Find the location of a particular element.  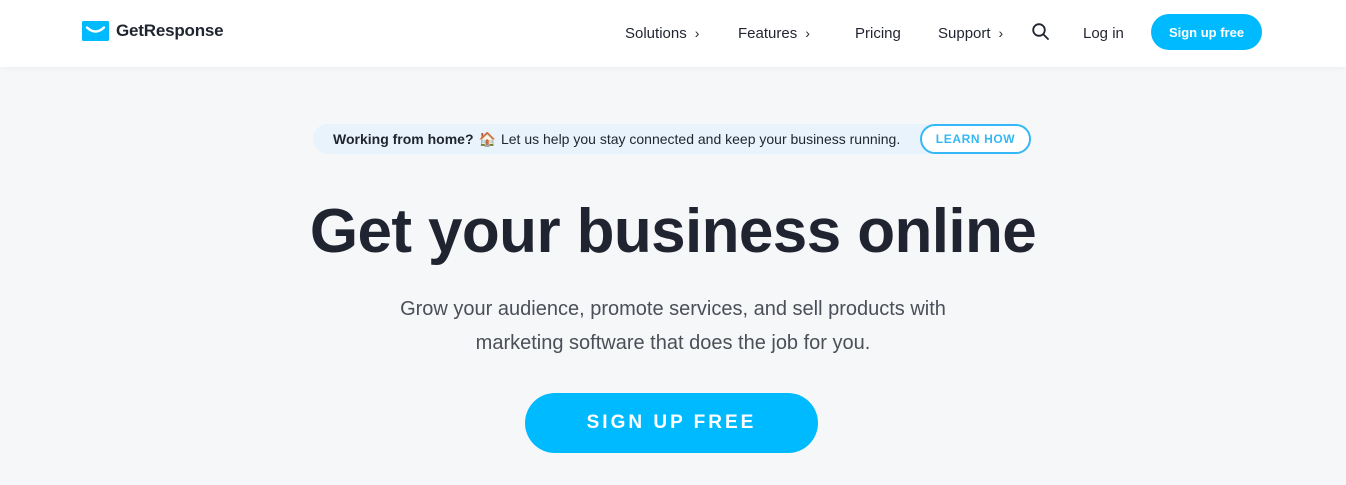

signup-nav-button: Sign up free is located at coordinates (1206, 32).